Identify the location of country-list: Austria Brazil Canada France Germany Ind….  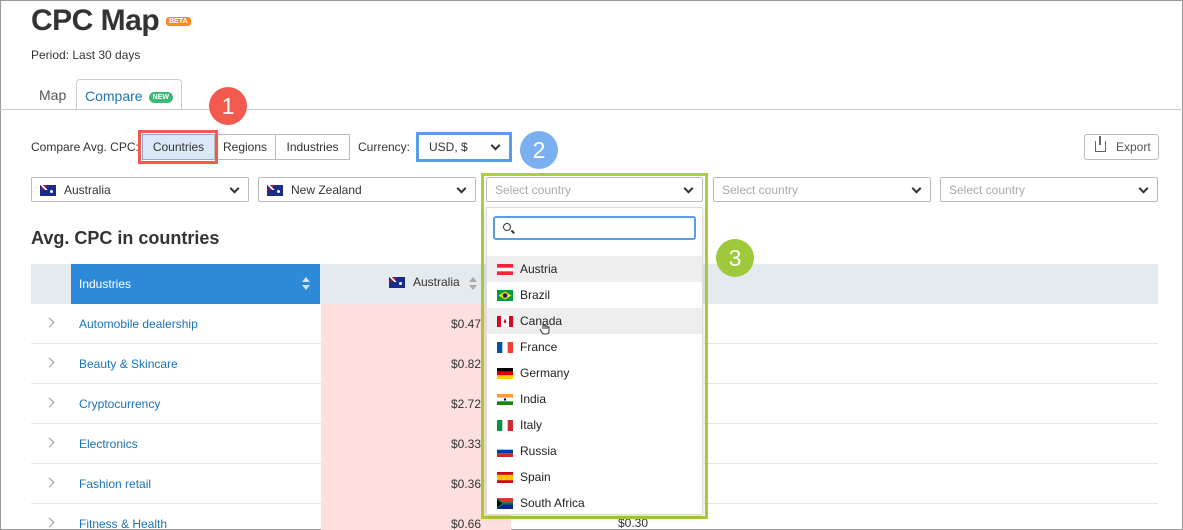
(594, 386).